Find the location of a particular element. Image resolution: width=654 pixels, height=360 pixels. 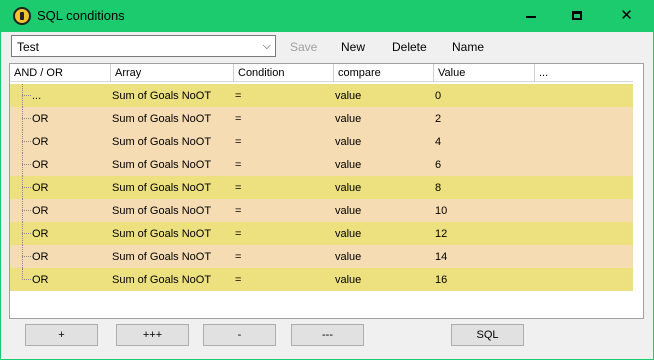

condition-set-value: Test is located at coordinates (28, 47).